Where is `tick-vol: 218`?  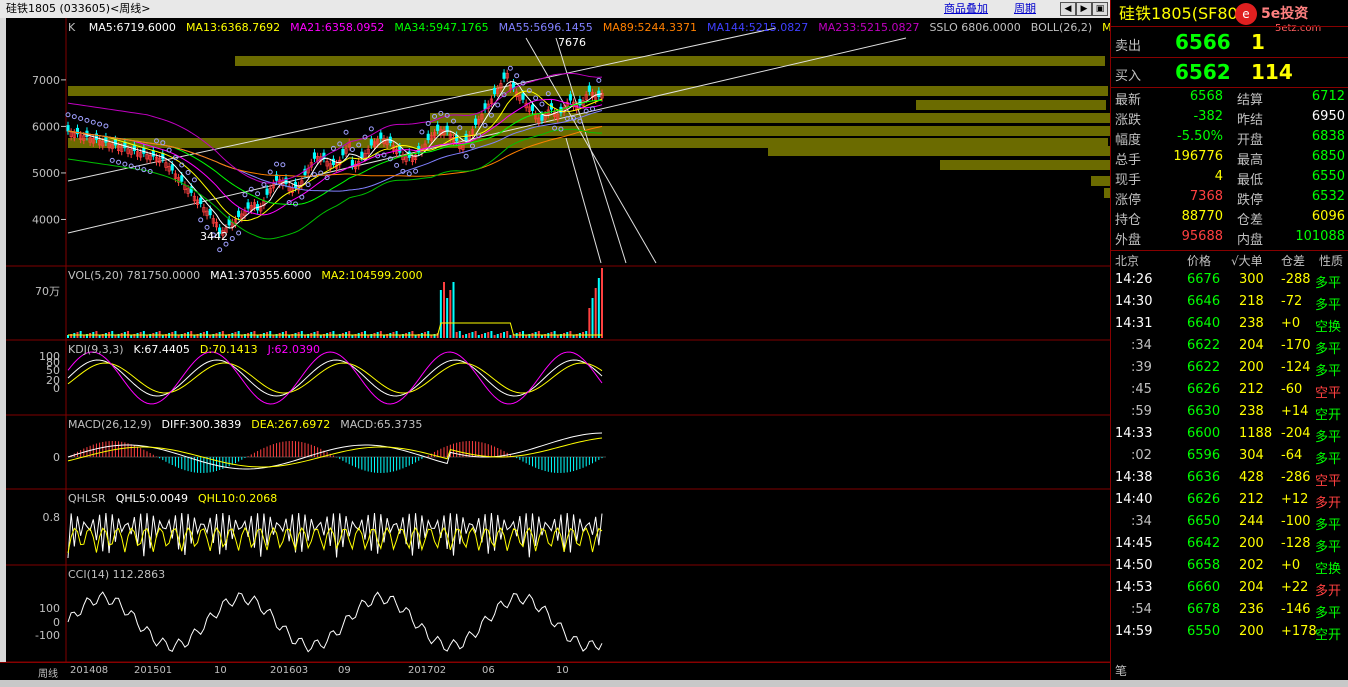 tick-vol: 218 is located at coordinates (1251, 301).